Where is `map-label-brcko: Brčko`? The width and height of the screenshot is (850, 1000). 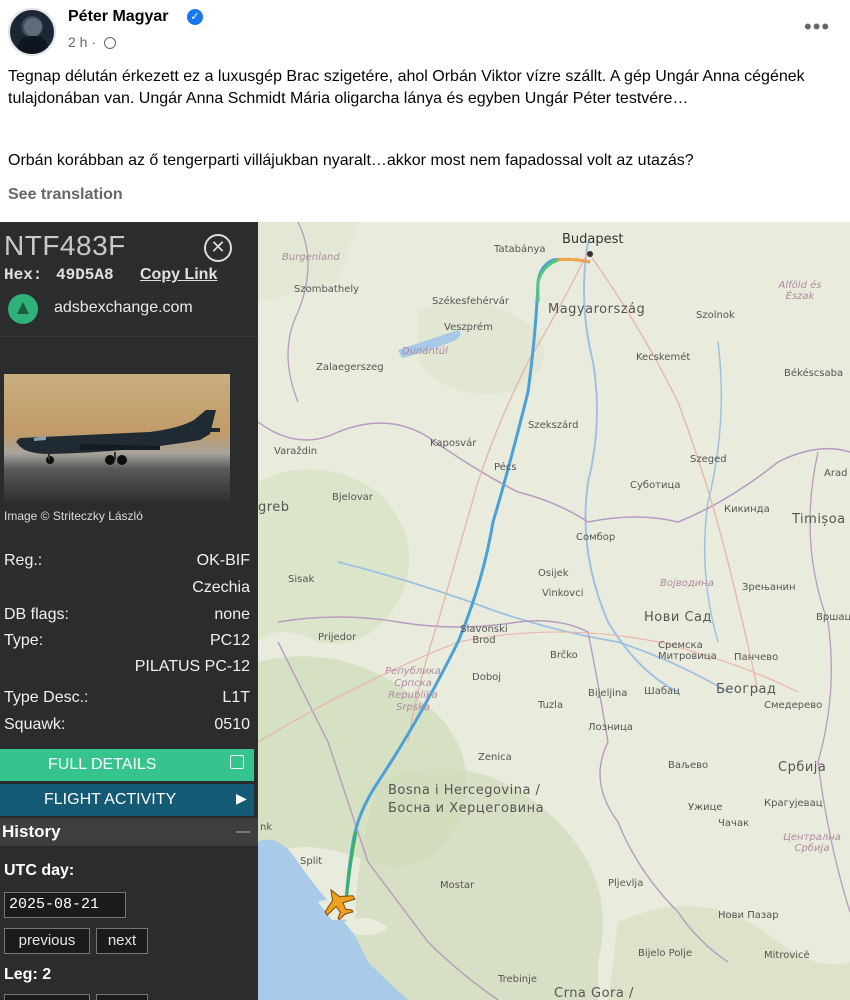 map-label-brcko: Brčko is located at coordinates (564, 655).